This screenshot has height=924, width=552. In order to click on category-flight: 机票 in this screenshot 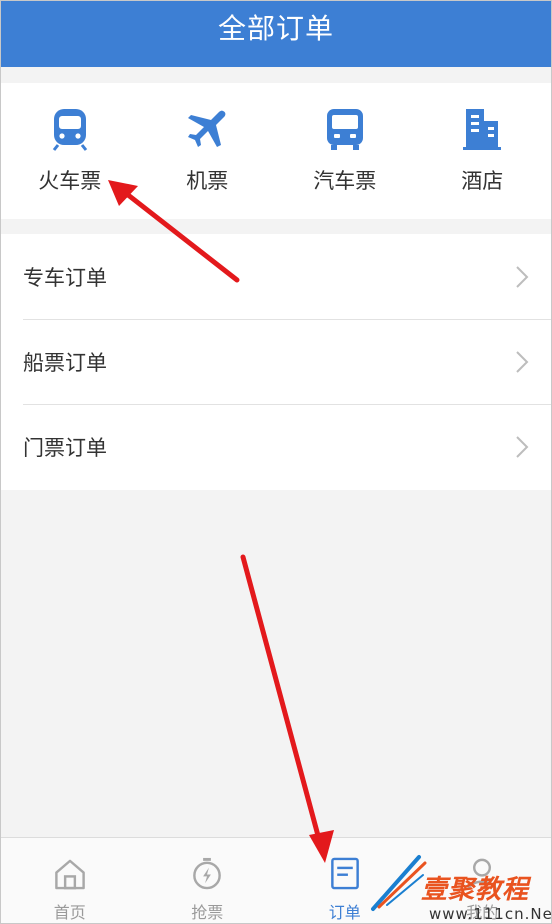, I will do `click(208, 151)`.